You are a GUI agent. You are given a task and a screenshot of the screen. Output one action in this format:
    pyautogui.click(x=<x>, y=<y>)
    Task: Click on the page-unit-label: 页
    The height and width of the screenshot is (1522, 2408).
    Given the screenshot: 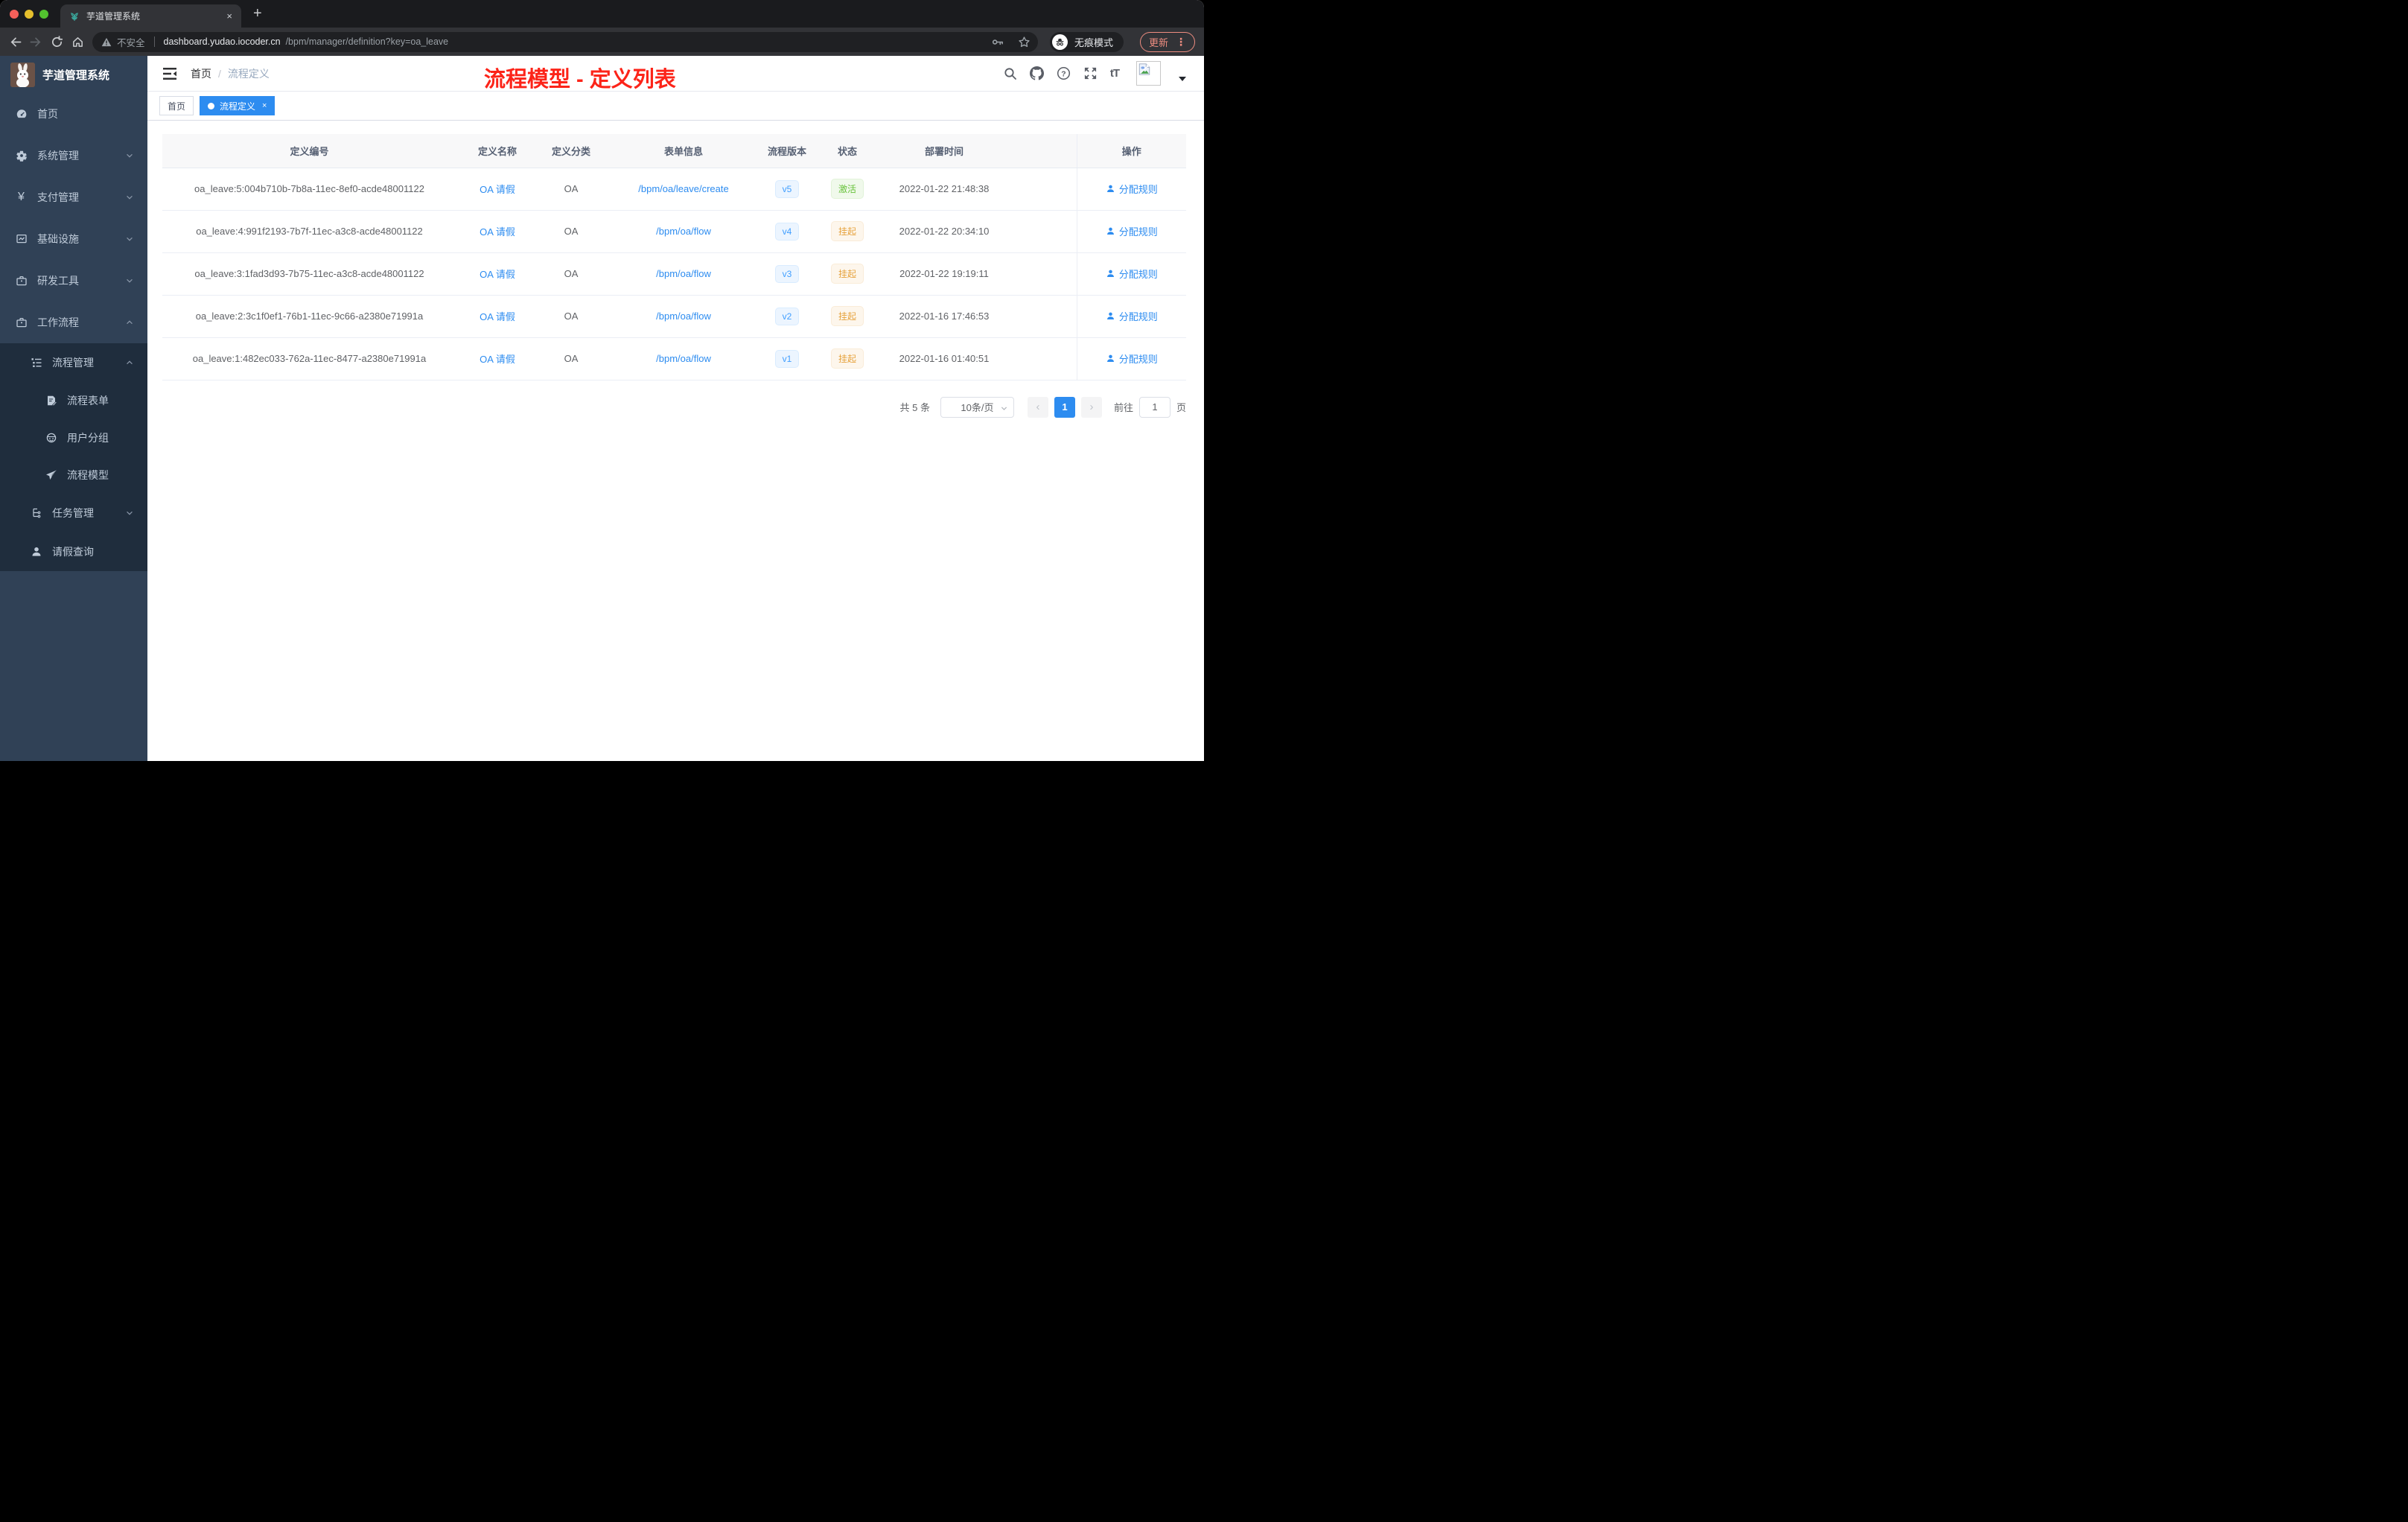 What is the action you would take?
    pyautogui.click(x=1181, y=407)
    